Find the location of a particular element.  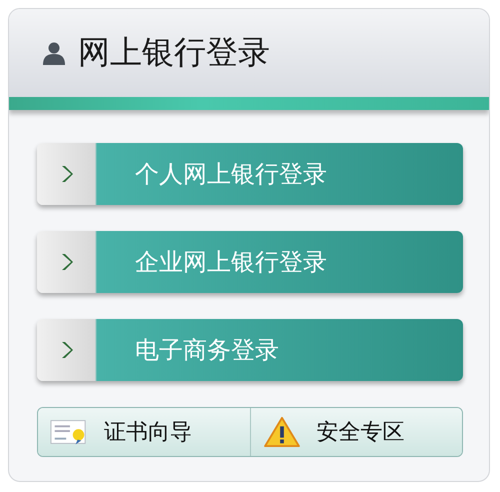

user-icon is located at coordinates (54, 53).